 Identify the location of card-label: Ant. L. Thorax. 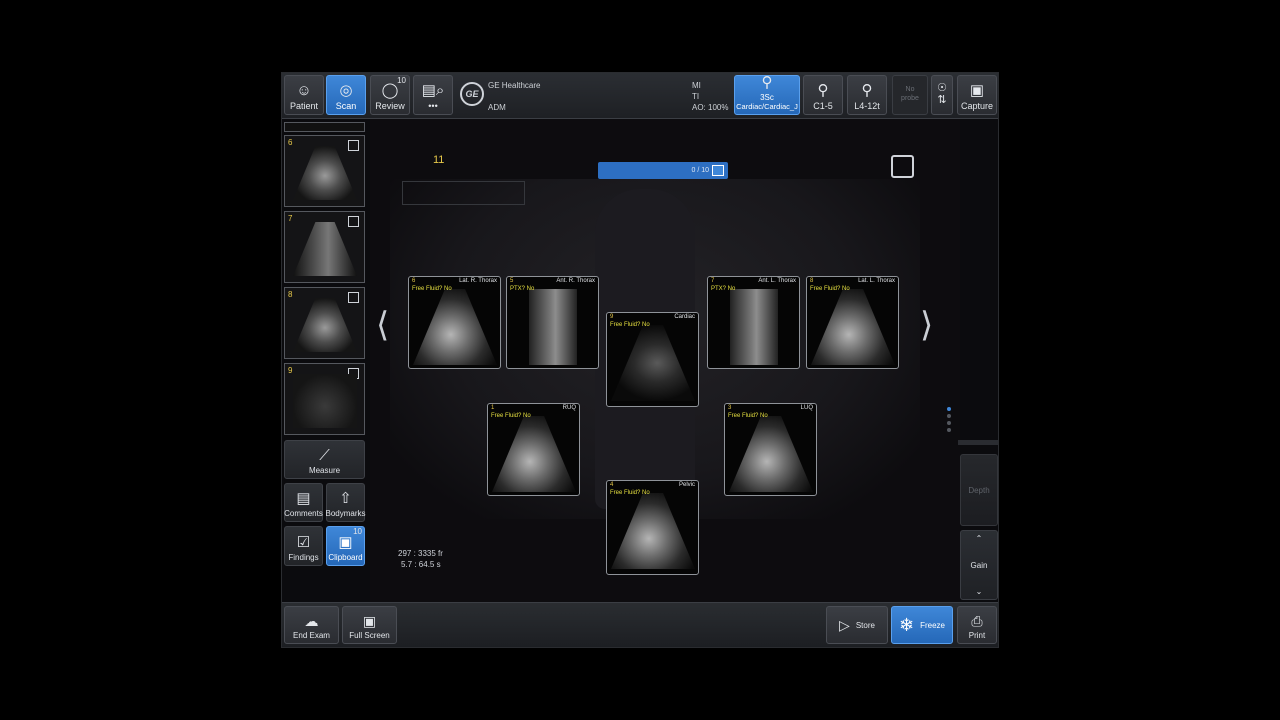
(777, 281).